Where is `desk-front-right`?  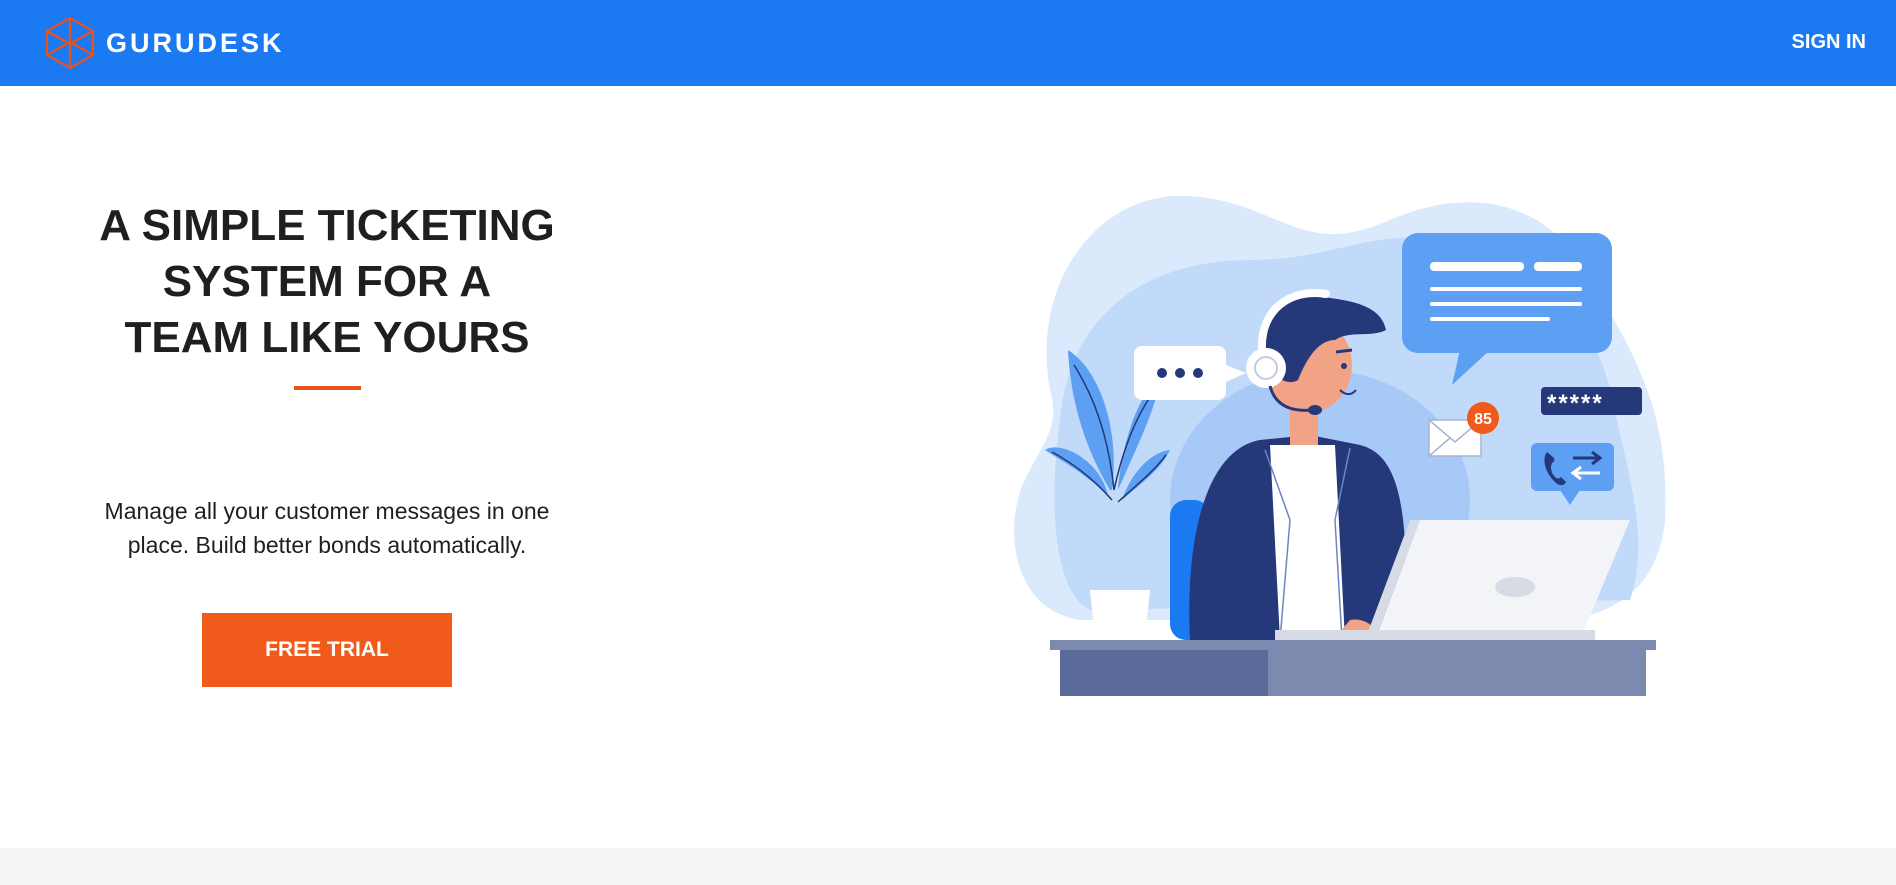 desk-front-right is located at coordinates (1457, 673).